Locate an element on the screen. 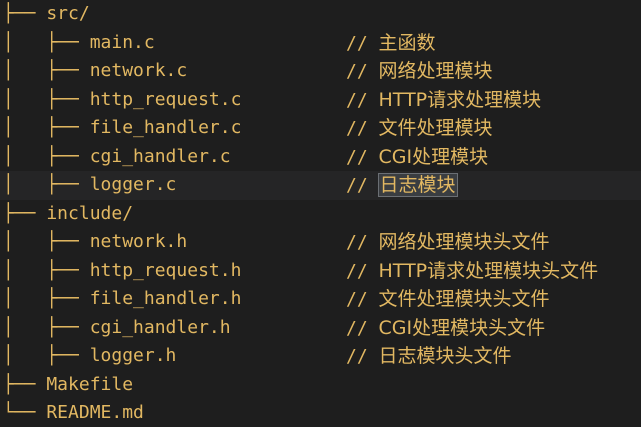 The width and height of the screenshot is (641, 427). tree-entry: ├── include/ is located at coordinates (68, 213).